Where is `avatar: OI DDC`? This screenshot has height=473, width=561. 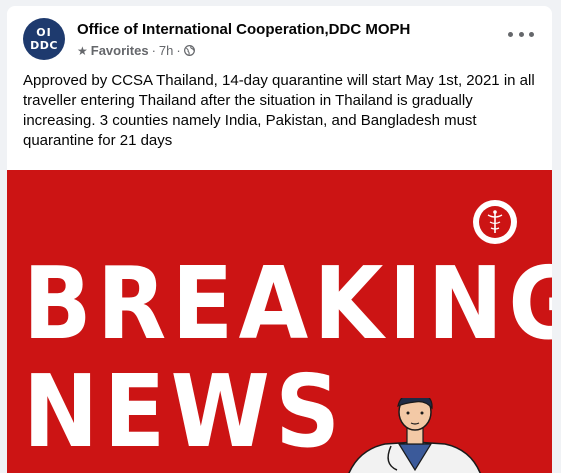
avatar: OI DDC is located at coordinates (44, 39).